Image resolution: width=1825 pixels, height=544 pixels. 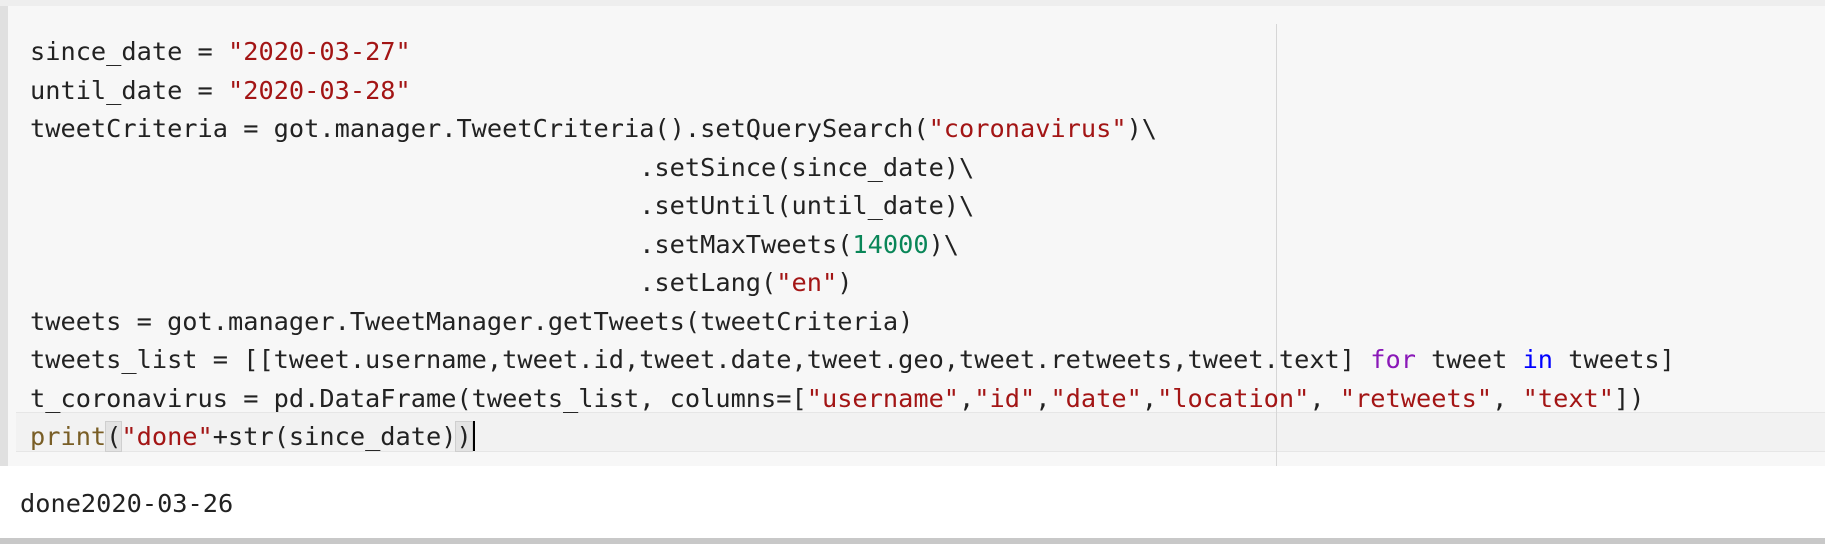 What do you see at coordinates (1027, 128) in the screenshot?
I see `string-literal: "coronavirus"` at bounding box center [1027, 128].